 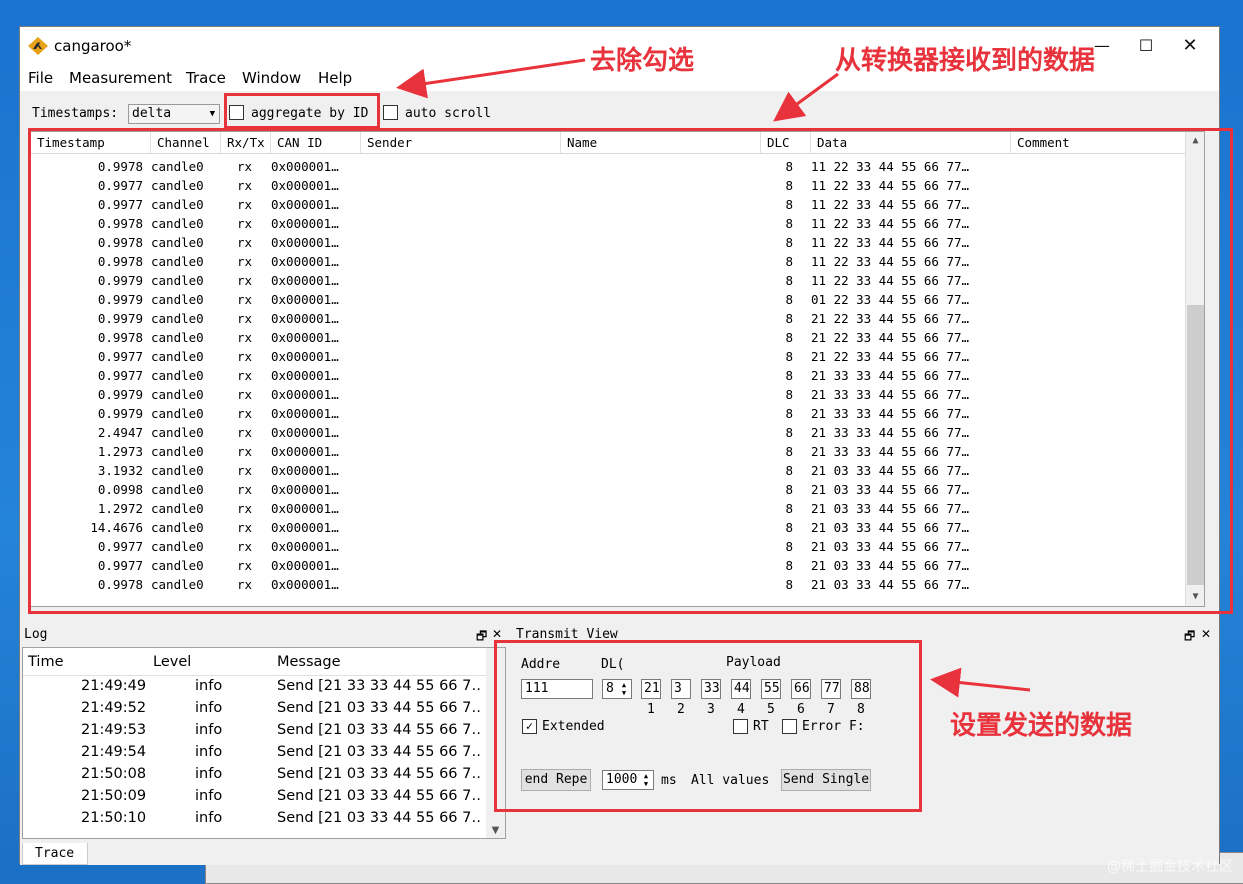 What do you see at coordinates (114, 774) in the screenshot?
I see `log-cell: 21:50:08` at bounding box center [114, 774].